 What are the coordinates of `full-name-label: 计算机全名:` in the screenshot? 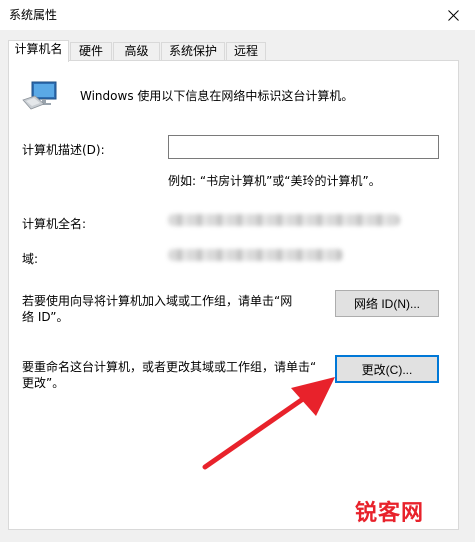 It's located at (54, 224).